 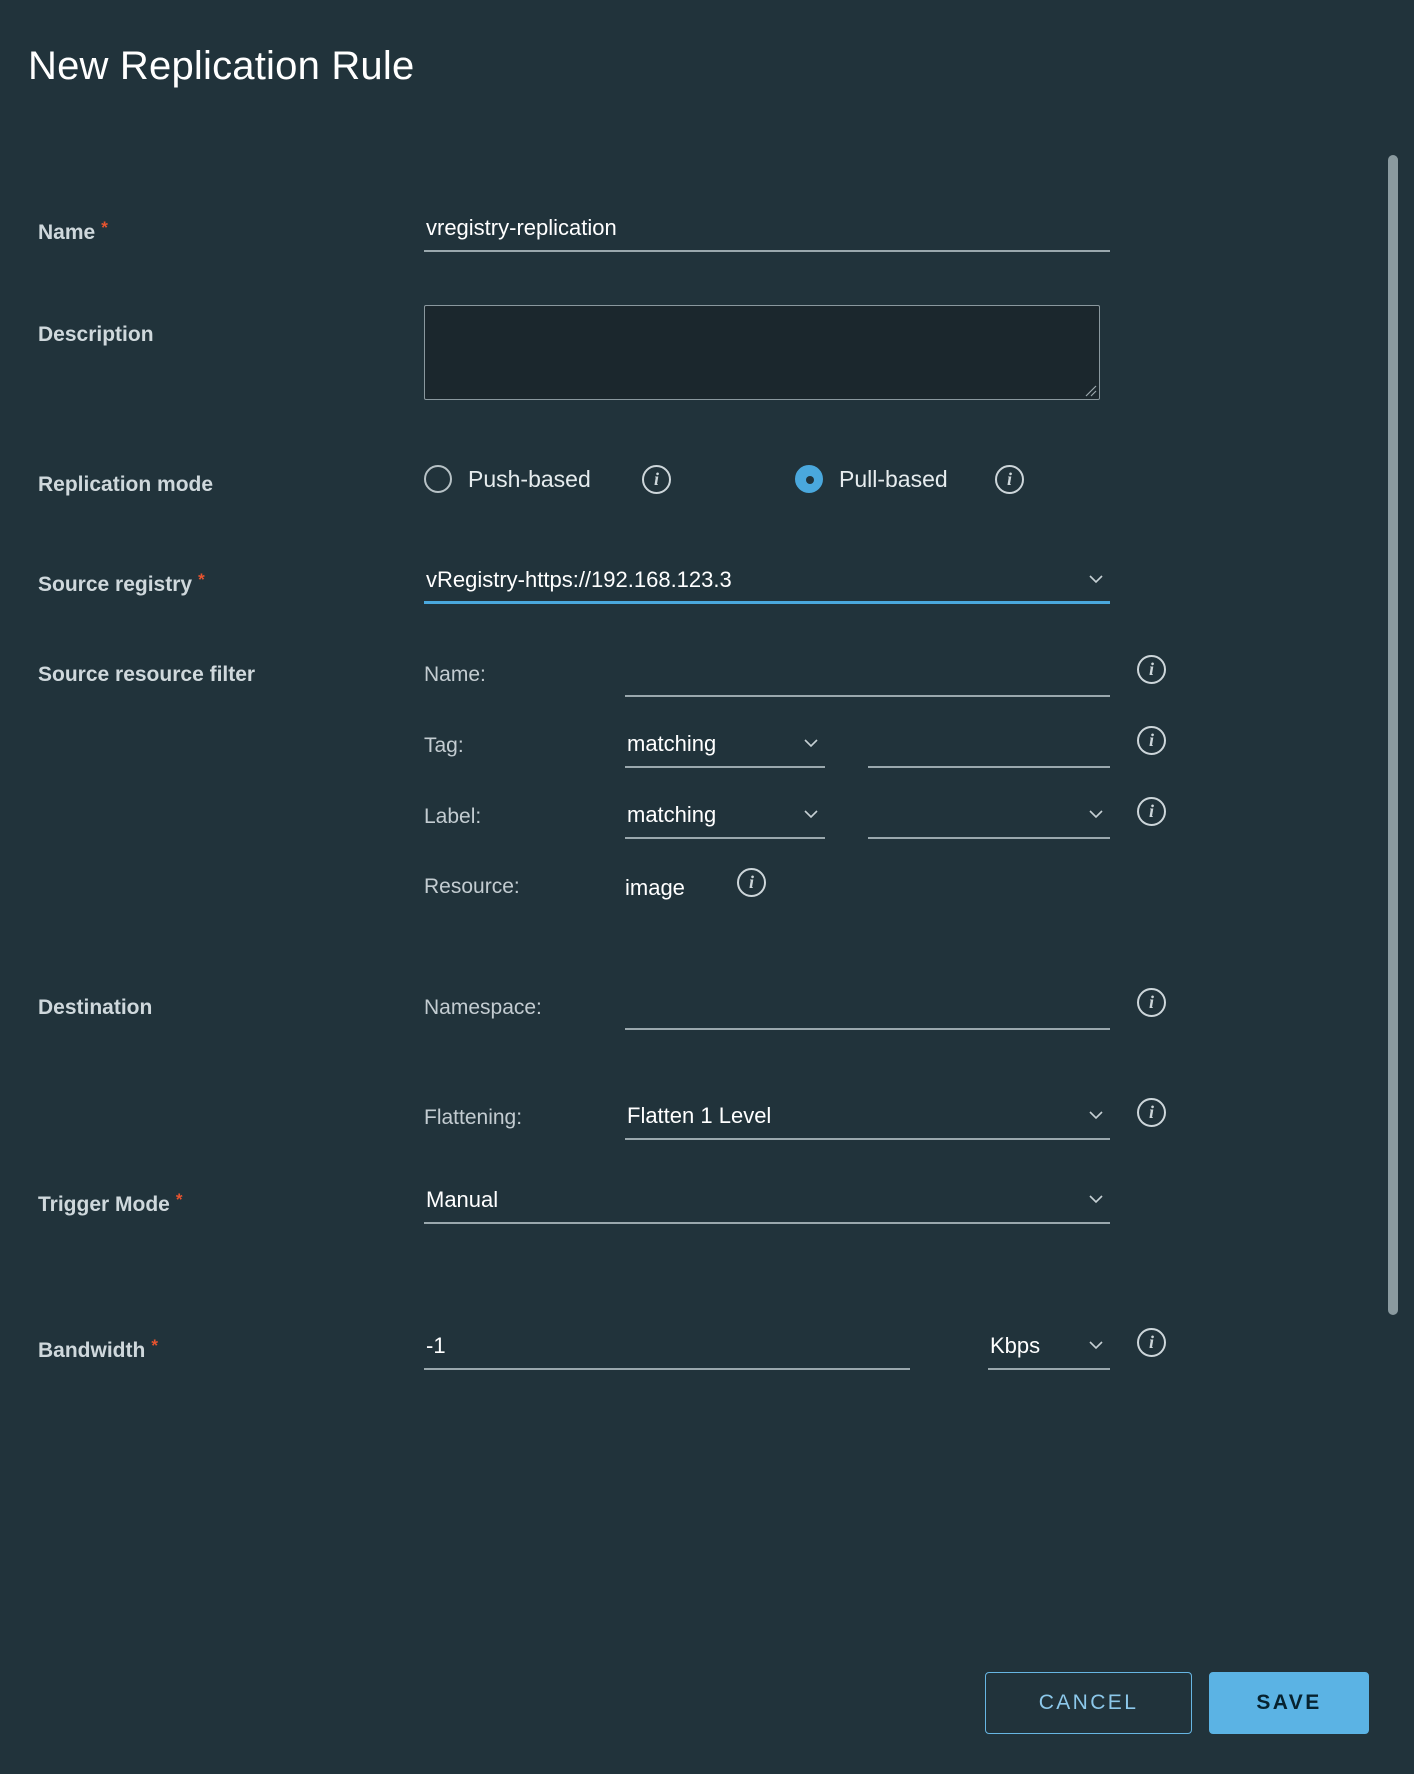 I want to click on filter-label-select, so click(x=989, y=818).